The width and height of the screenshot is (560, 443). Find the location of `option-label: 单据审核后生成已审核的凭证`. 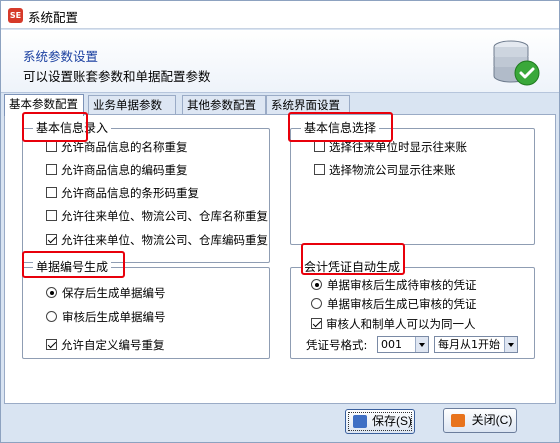

option-label: 单据审核后生成已审核的凭证 is located at coordinates (402, 304).